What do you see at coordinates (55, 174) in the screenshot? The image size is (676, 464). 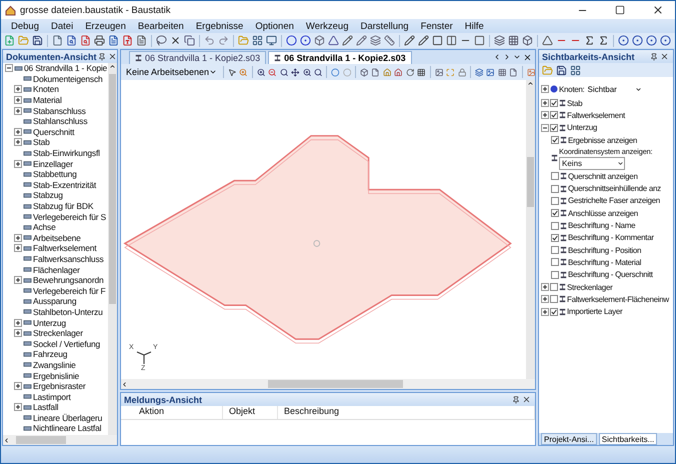 I see `tree-item-label: Stabbettung` at bounding box center [55, 174].